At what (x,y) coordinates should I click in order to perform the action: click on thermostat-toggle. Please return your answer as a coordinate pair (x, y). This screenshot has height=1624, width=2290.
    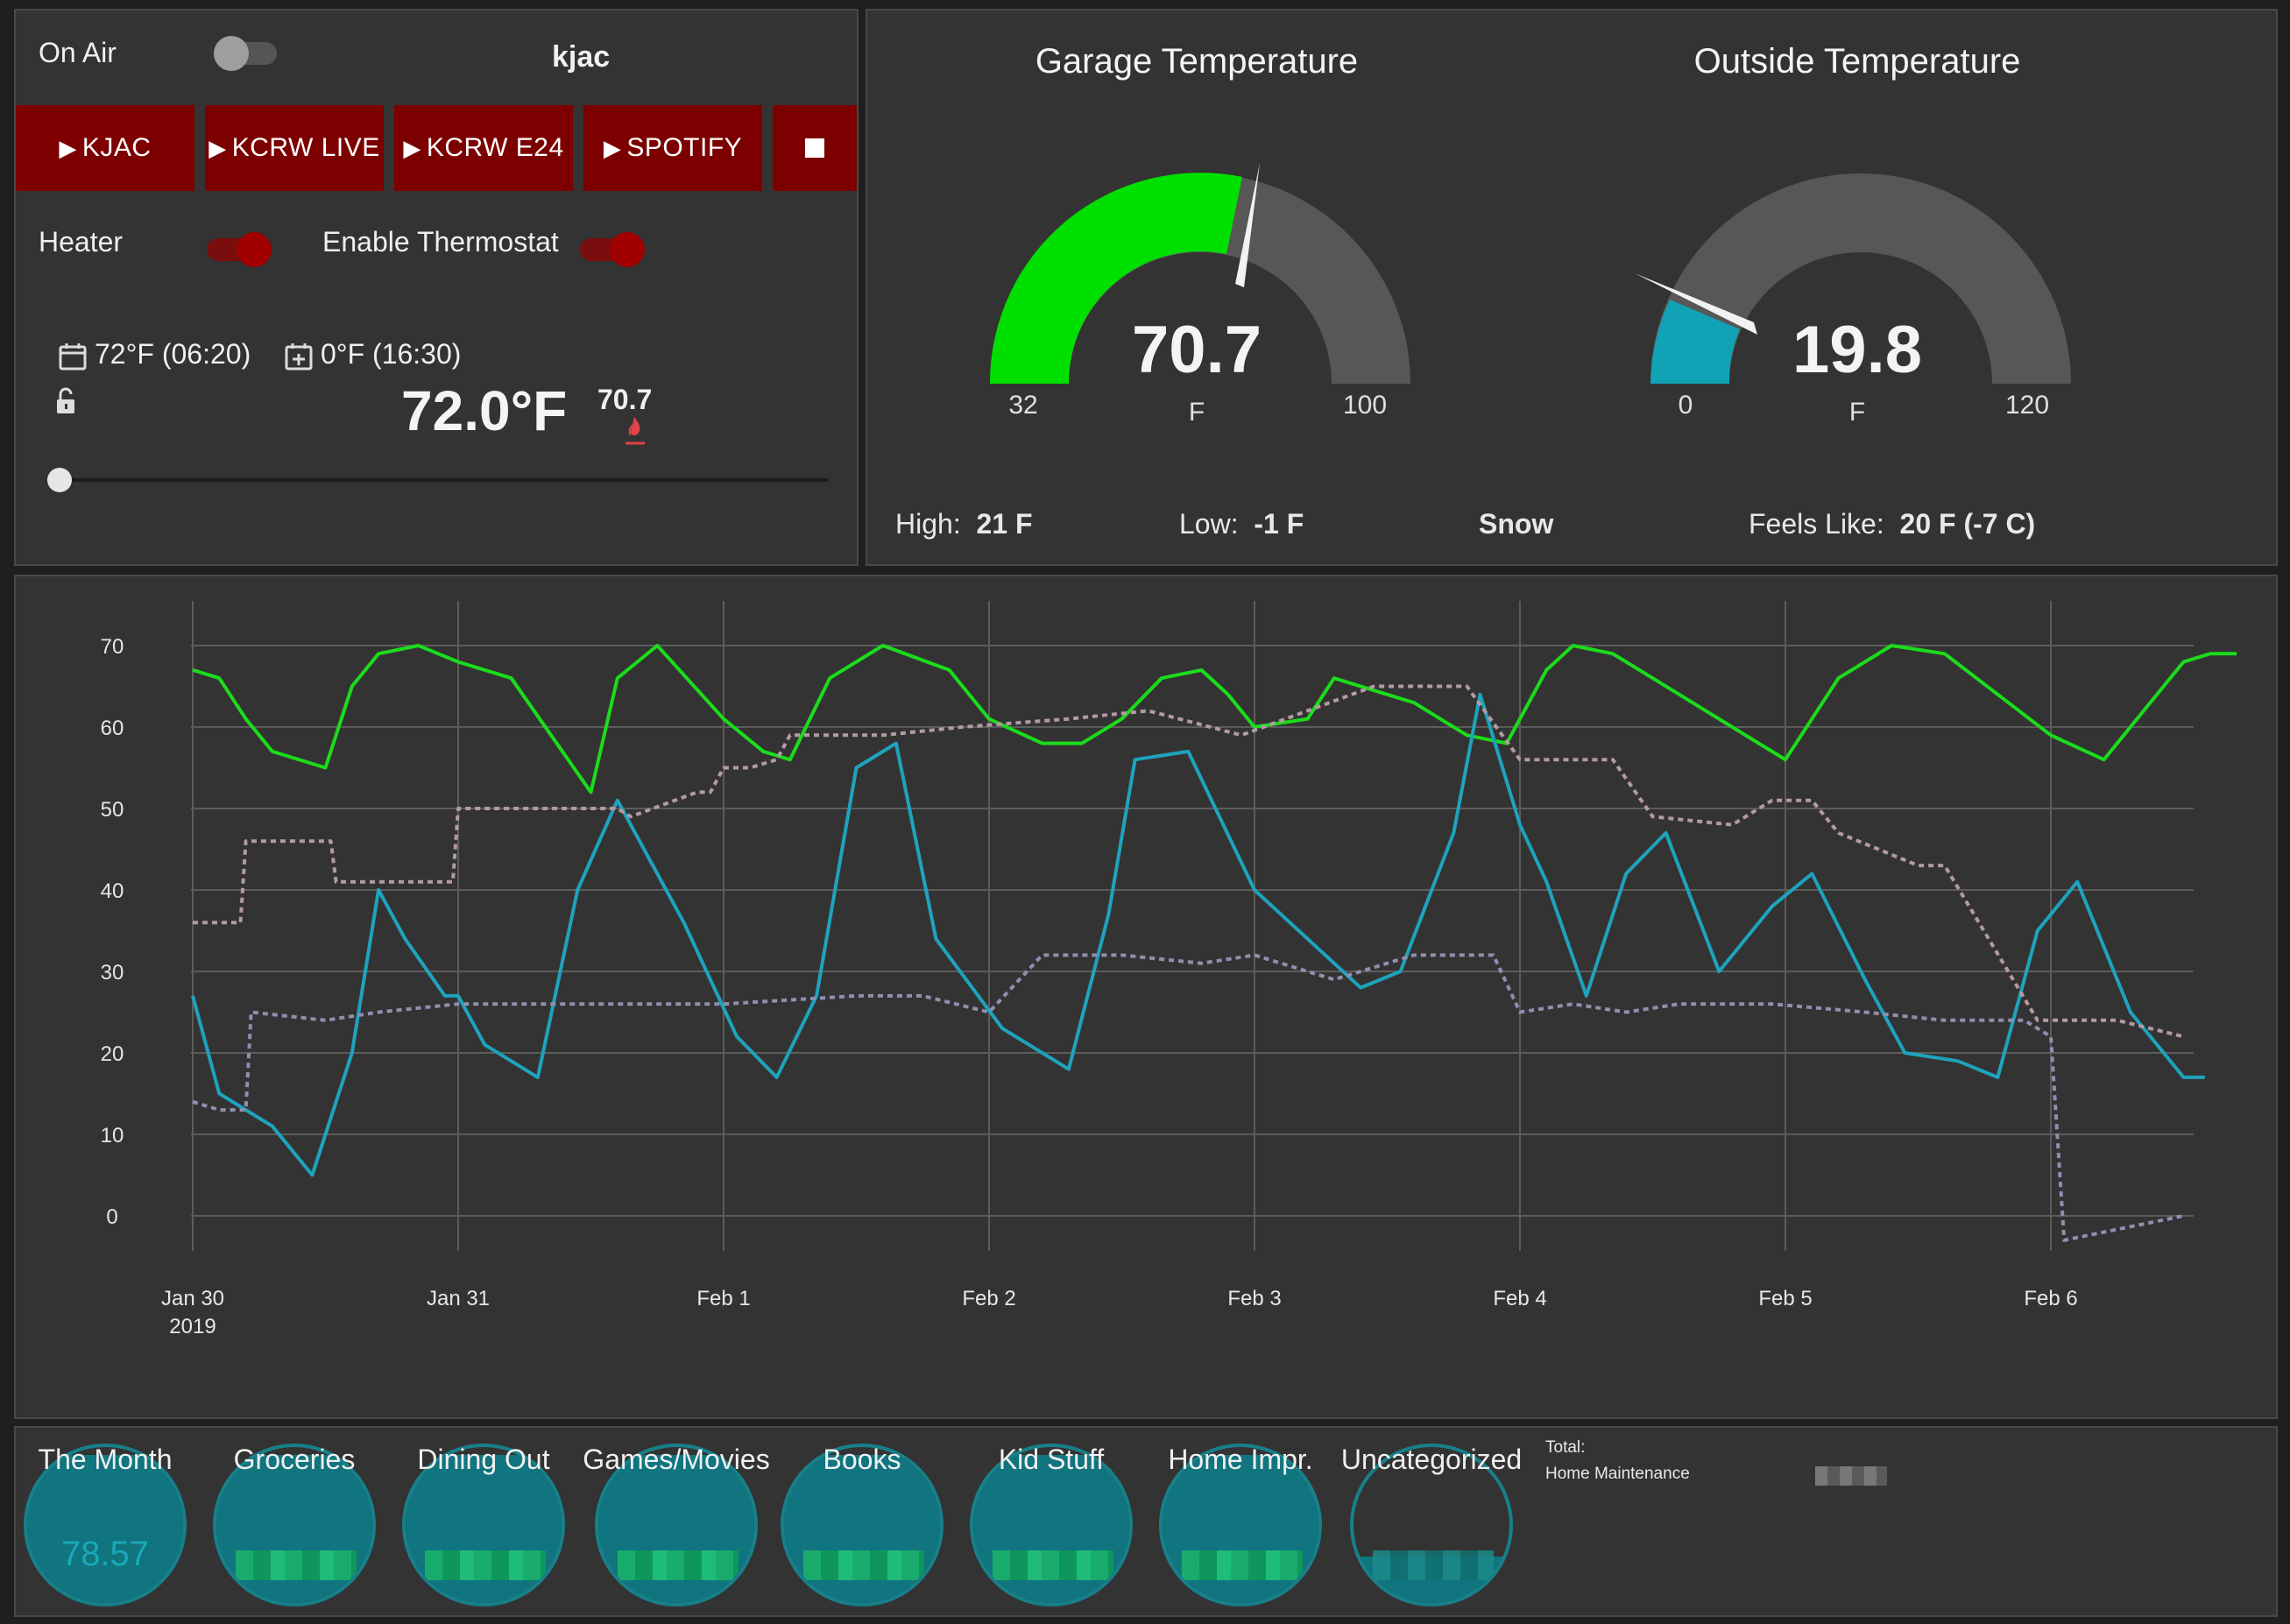
    Looking at the image, I should click on (612, 249).